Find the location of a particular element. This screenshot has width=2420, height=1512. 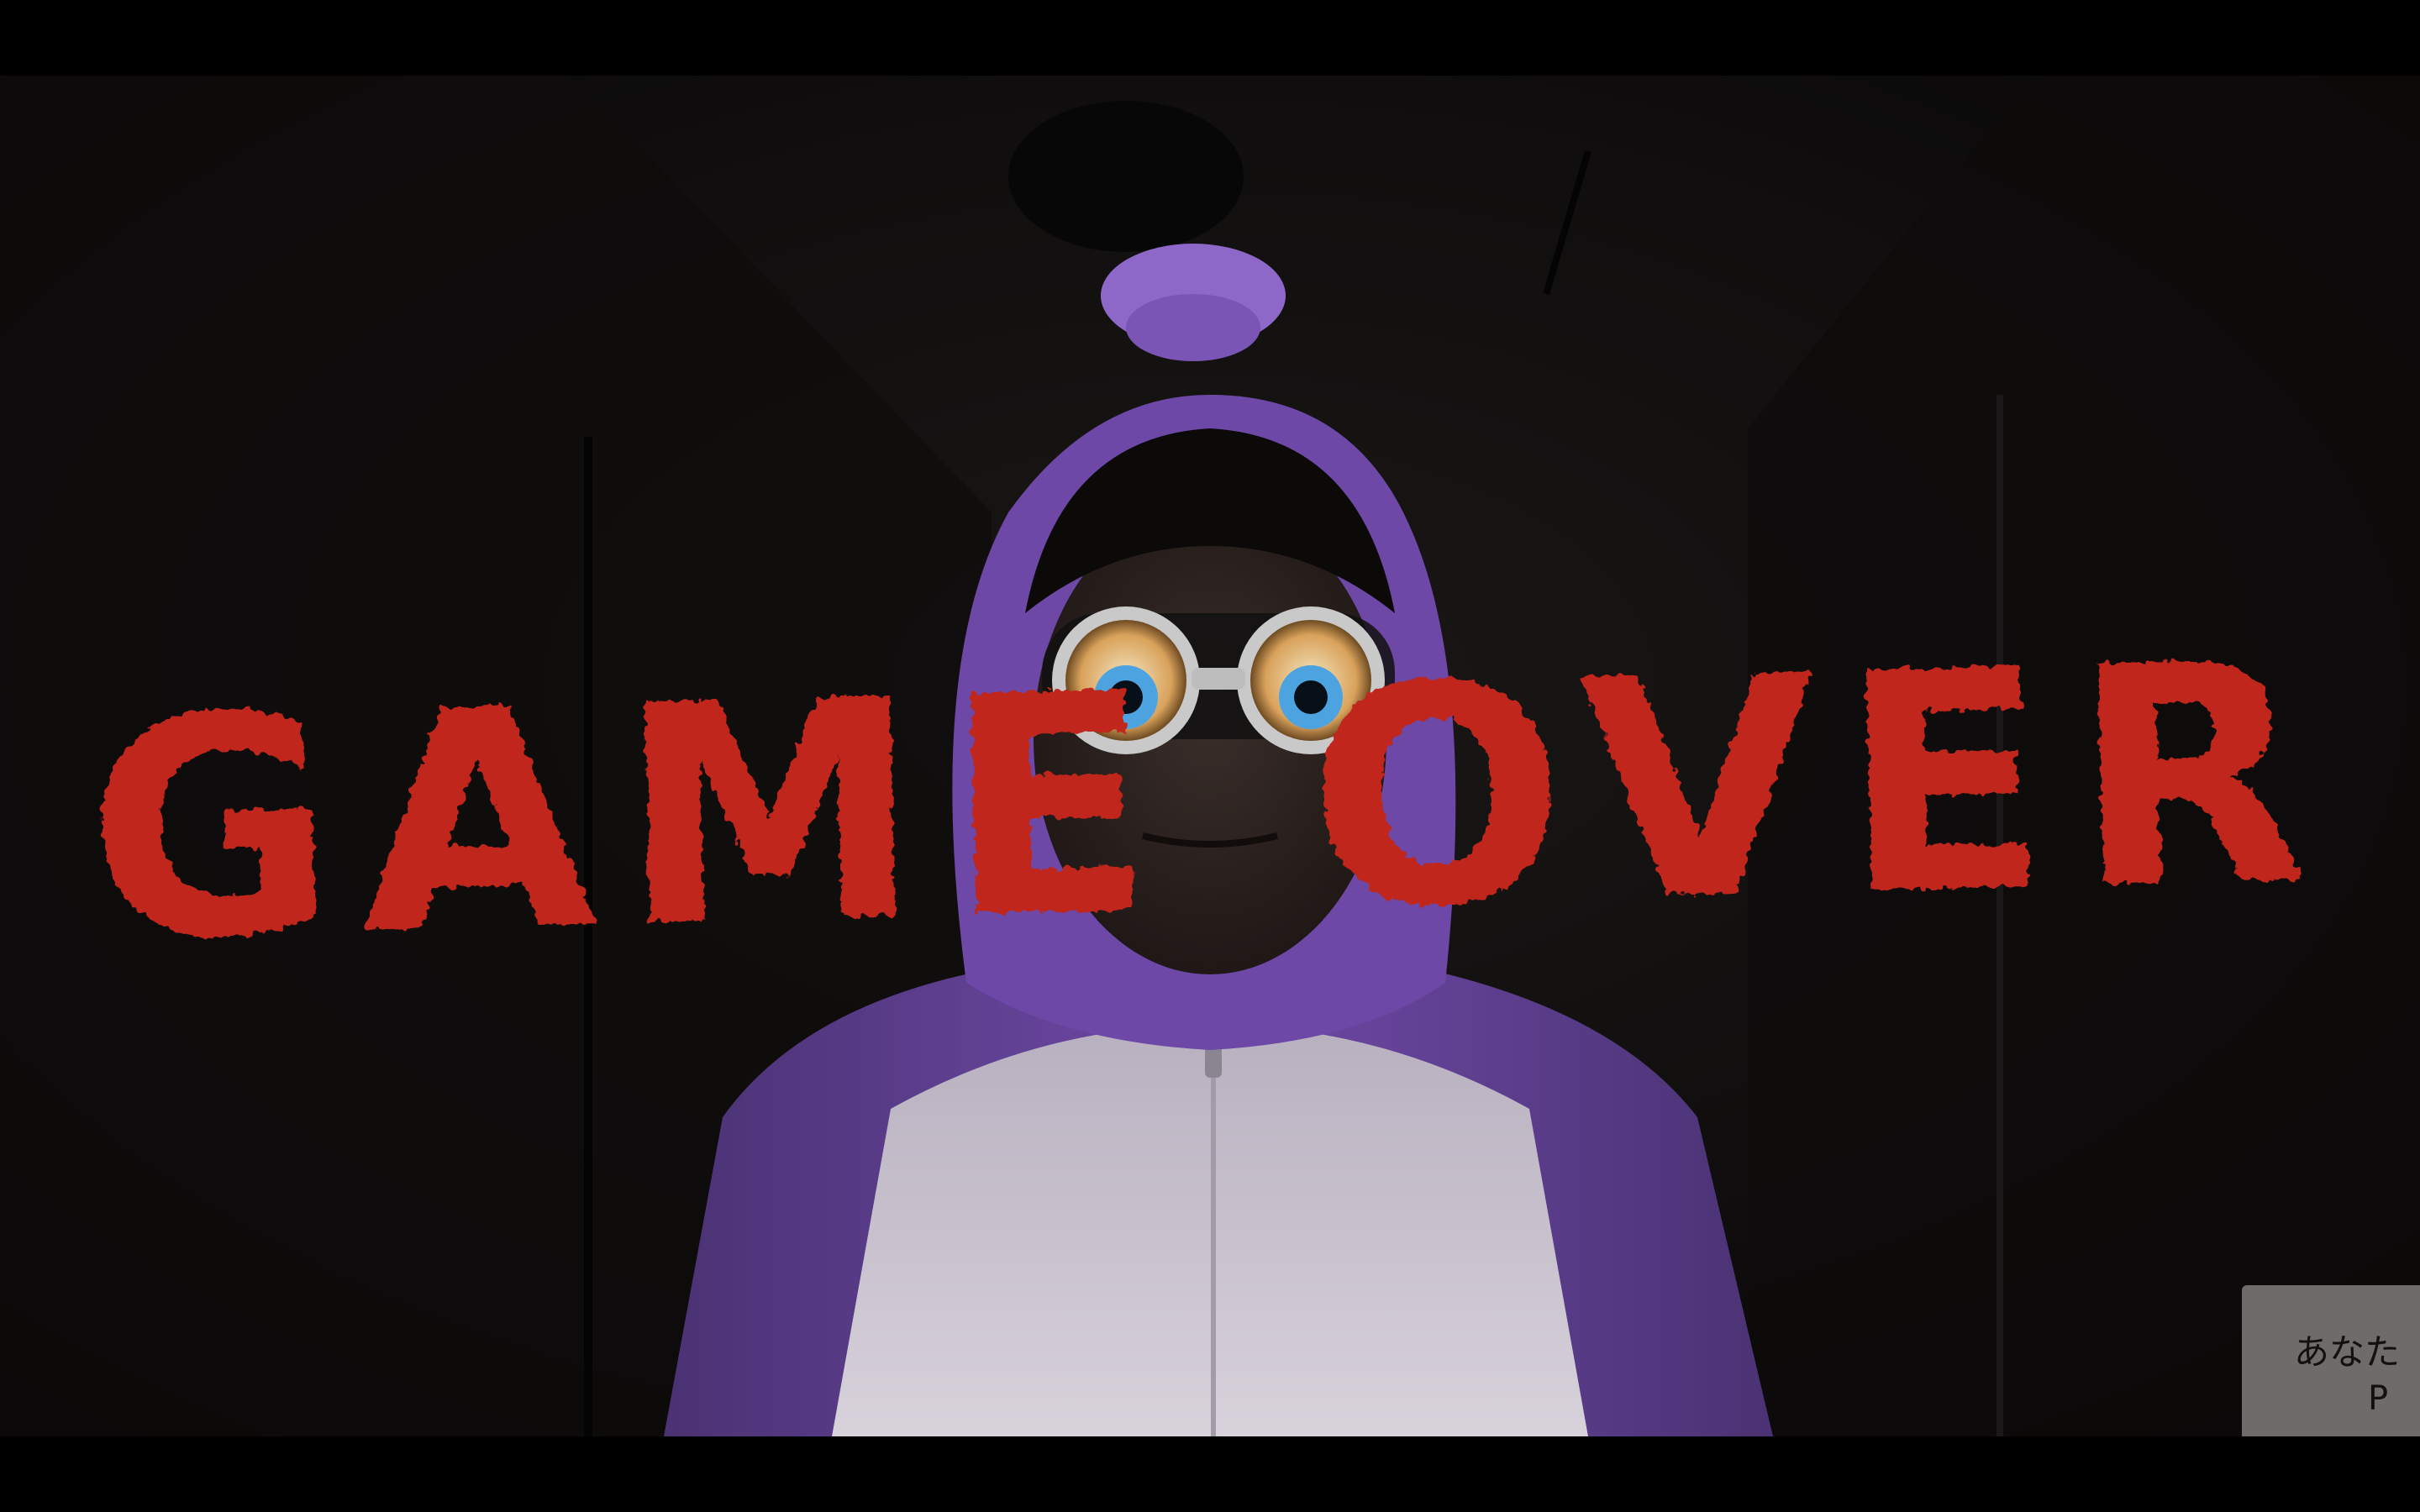

wall-sign-line1: あなた is located at coordinates (2347, 1352).